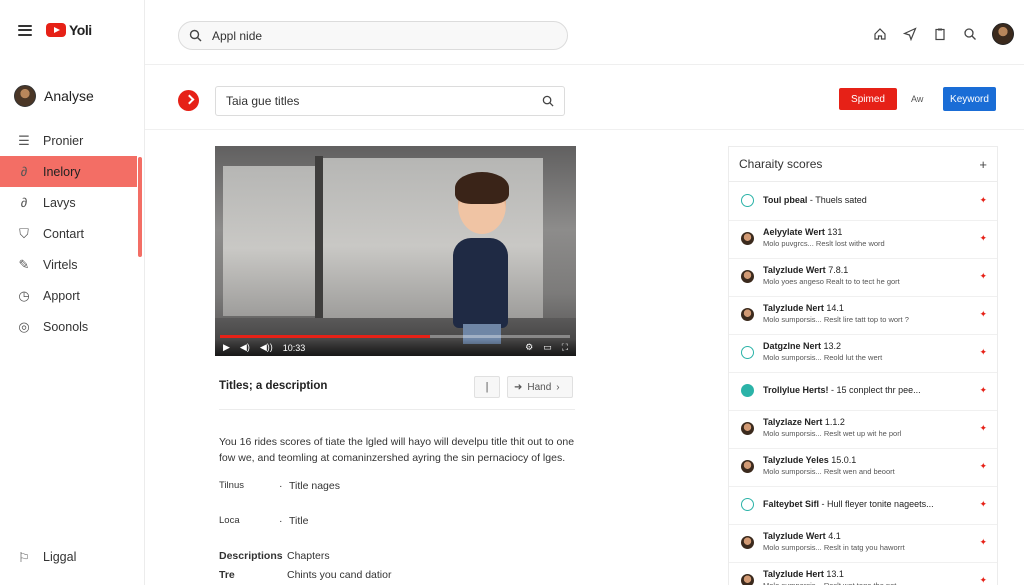 The image size is (1024, 585). Describe the element at coordinates (540, 387) in the screenshot. I see `hand-button: ➜ Hand ›` at that location.